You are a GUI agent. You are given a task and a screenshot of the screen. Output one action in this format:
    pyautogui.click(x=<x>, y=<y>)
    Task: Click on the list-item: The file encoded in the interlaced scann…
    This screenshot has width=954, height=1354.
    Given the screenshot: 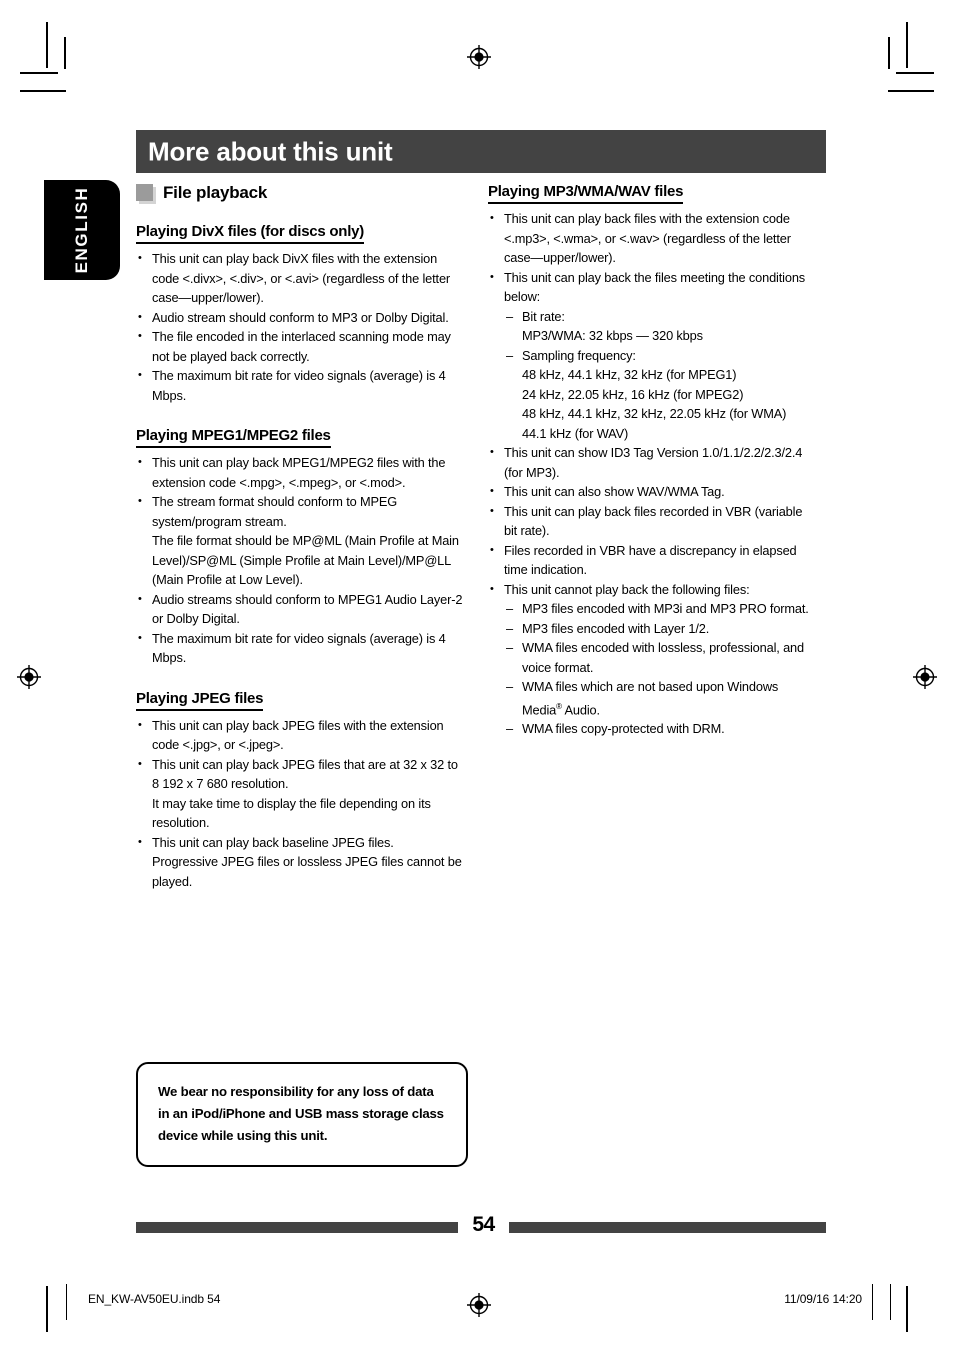 What is the action you would take?
    pyautogui.click(x=301, y=346)
    